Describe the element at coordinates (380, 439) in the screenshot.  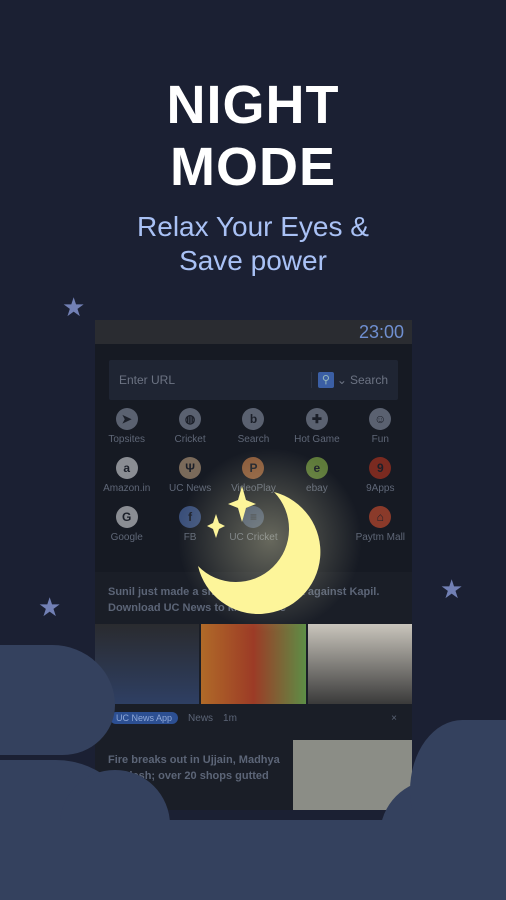
I see `shortcut-label: Fun` at that location.